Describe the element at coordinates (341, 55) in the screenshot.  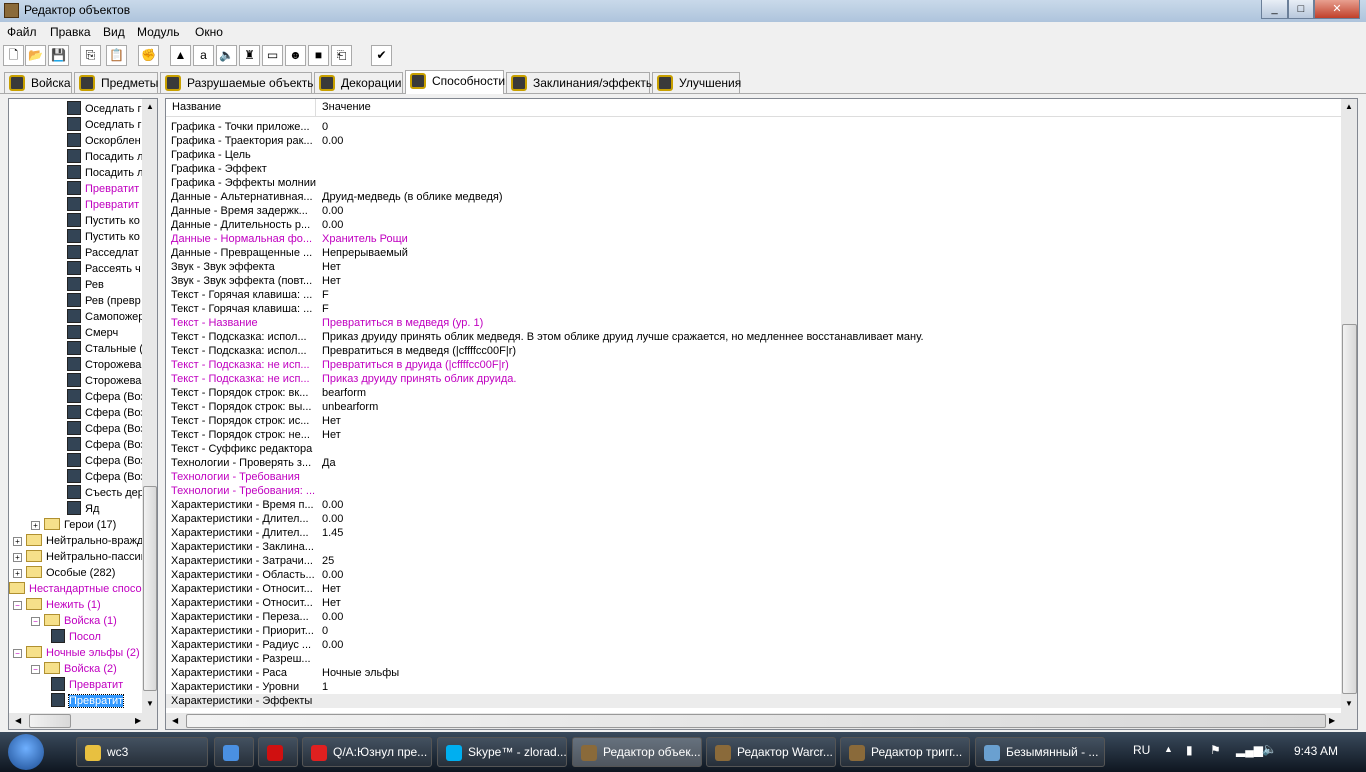
I see `toolbar-export-icon: ⎗` at that location.